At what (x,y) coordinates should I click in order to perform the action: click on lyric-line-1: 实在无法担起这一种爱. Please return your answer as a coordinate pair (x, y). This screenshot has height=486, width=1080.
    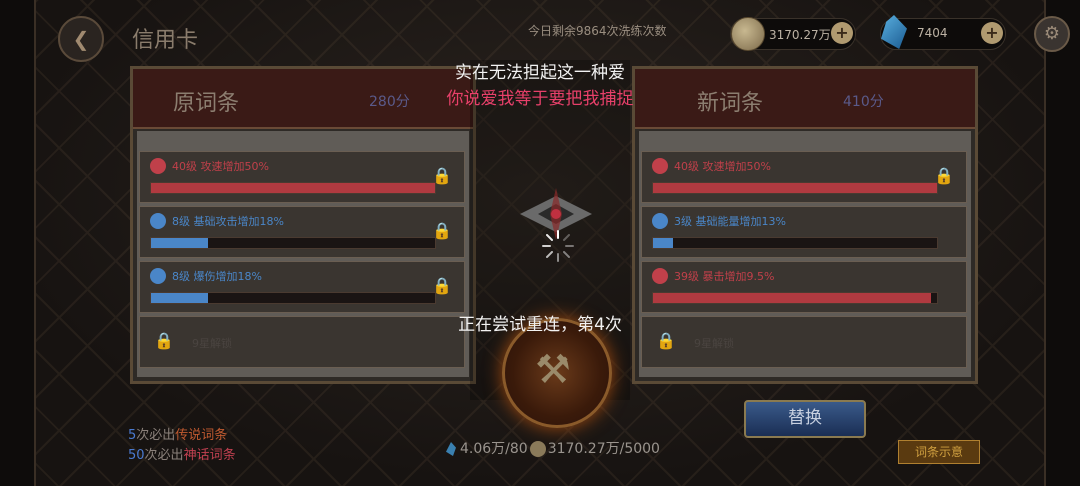
    Looking at the image, I should click on (540, 73).